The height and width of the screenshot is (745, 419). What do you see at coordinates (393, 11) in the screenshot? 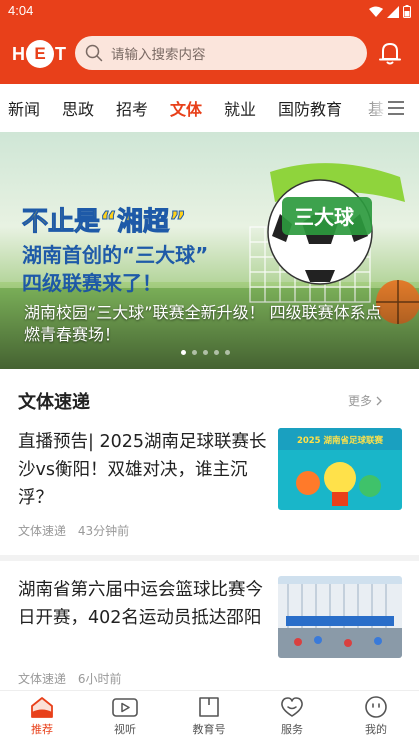
I see `signal-icon` at bounding box center [393, 11].